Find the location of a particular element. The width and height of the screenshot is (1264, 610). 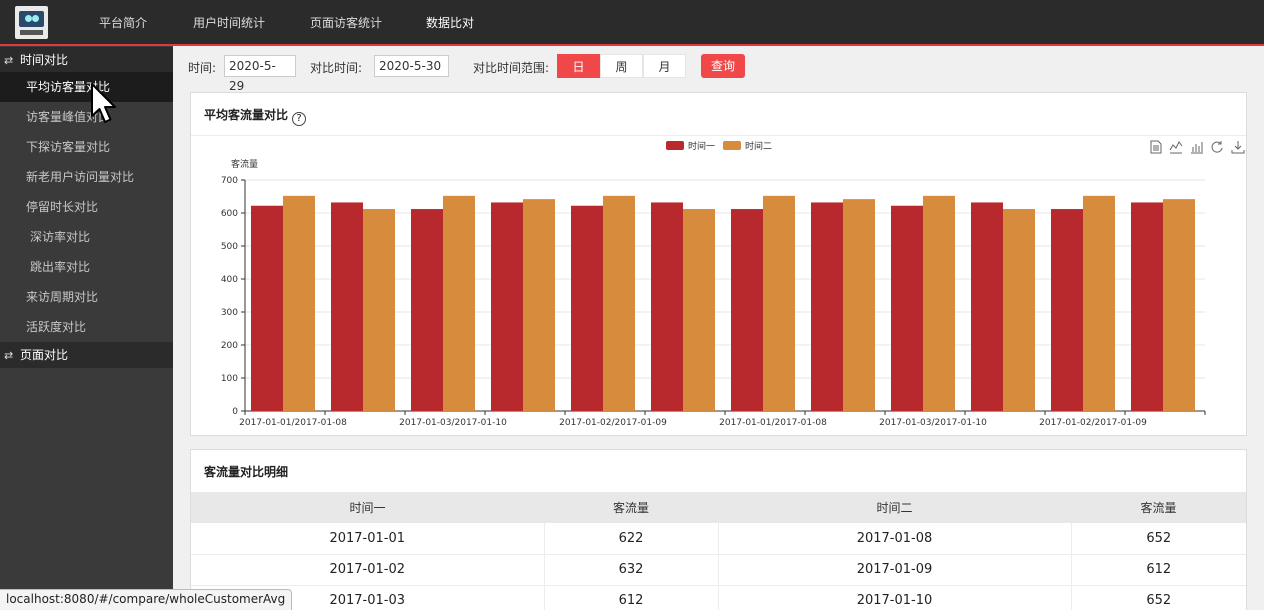

nav-item-user-time-stats: 用户时间统计 is located at coordinates (229, 23).